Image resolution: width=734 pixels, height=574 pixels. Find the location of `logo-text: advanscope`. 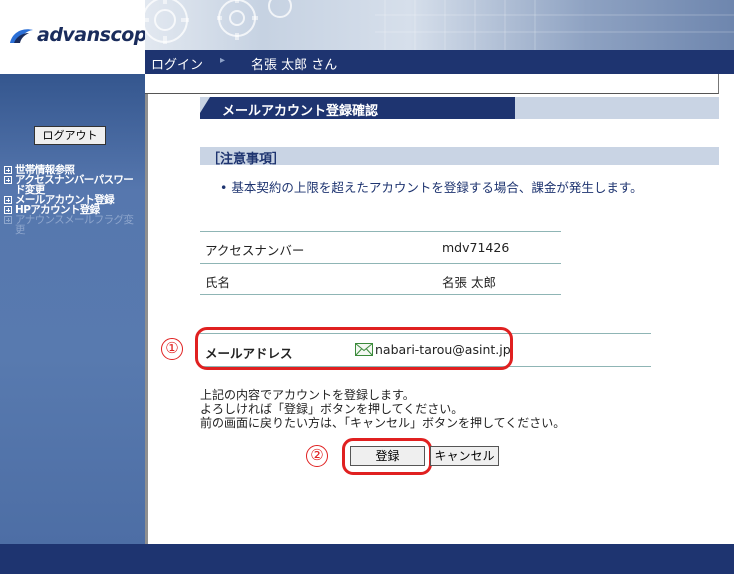

logo-text: advanscope is located at coordinates (98, 35).